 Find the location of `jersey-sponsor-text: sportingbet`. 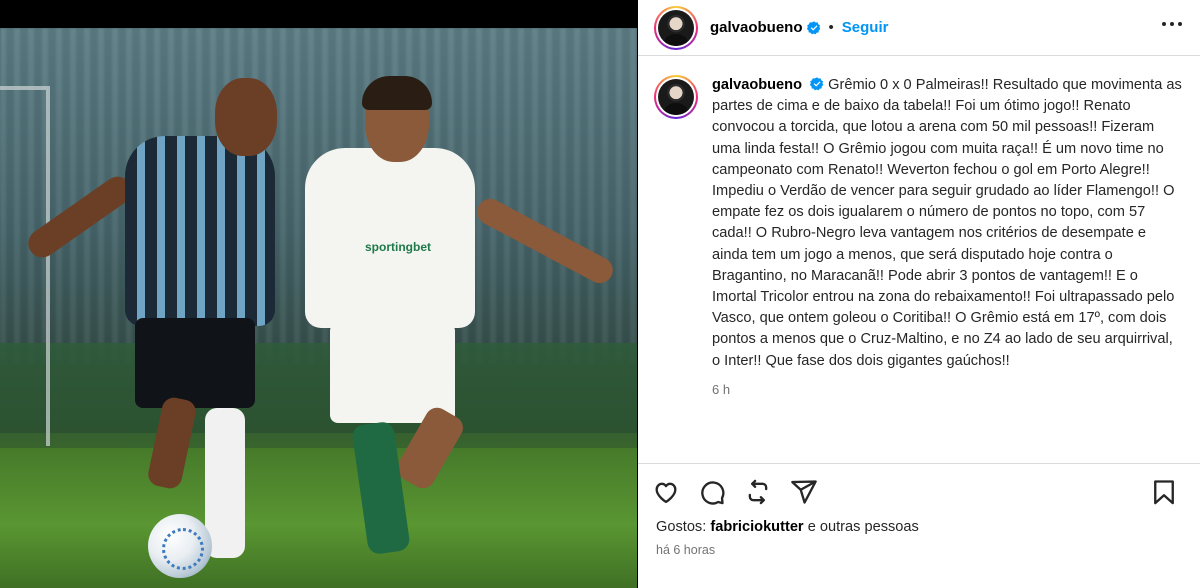

jersey-sponsor-text: sportingbet is located at coordinates (398, 247).